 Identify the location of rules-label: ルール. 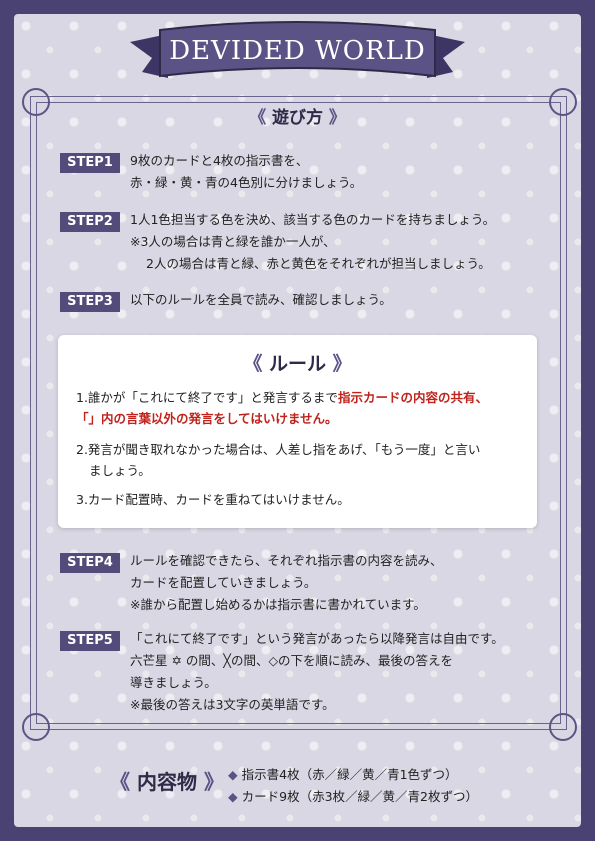
(297, 364).